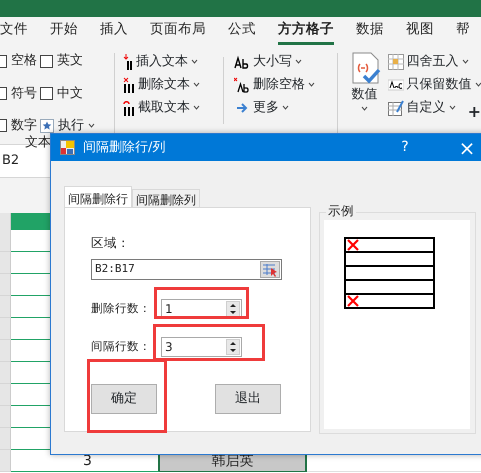 The image size is (481, 473). Describe the element at coordinates (248, 399) in the screenshot. I see `exit-button: 退出` at that location.